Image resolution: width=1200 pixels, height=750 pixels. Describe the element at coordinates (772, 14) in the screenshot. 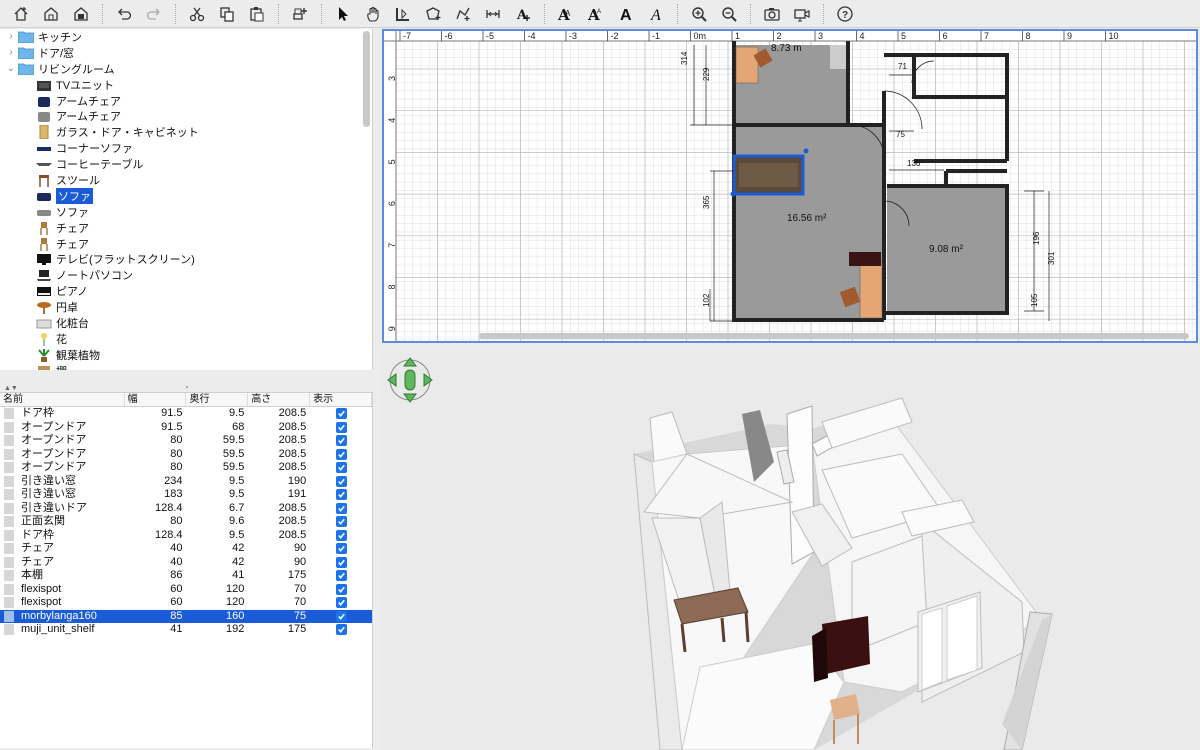

I see `create-photo-button` at that location.